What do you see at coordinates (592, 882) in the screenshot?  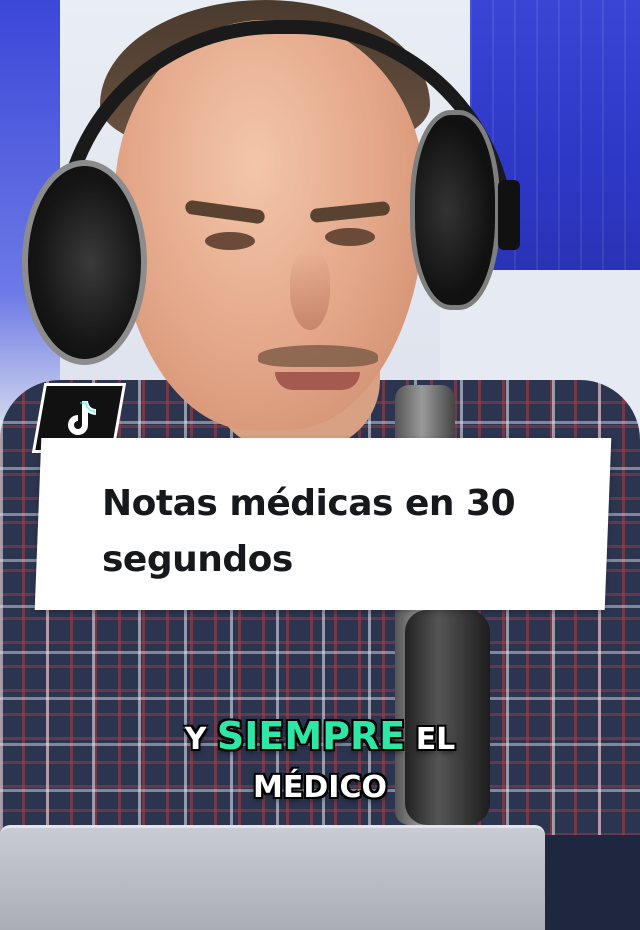 I see `desk-shadow` at bounding box center [592, 882].